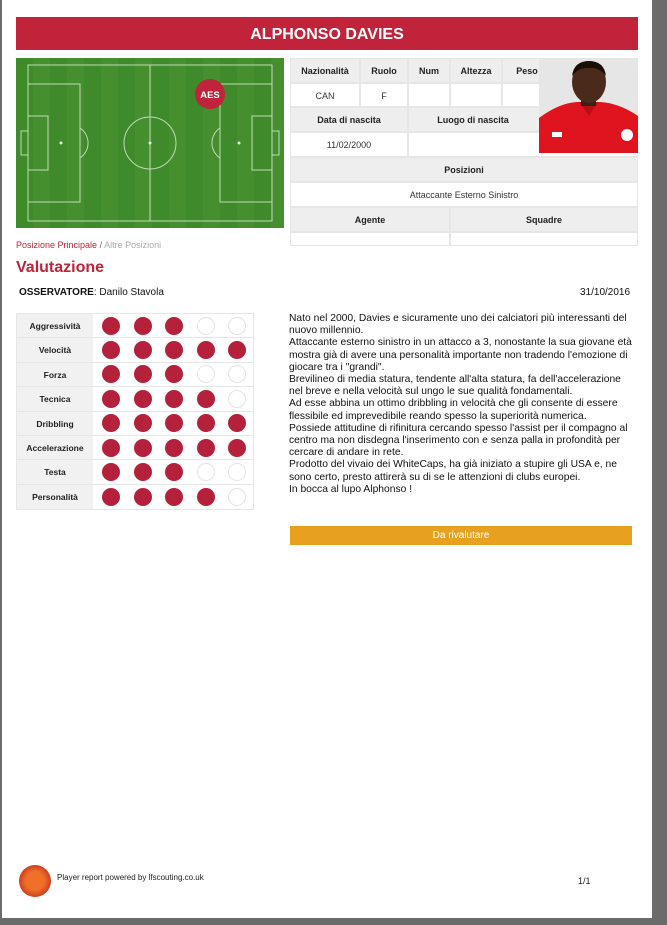  Describe the element at coordinates (384, 95) in the screenshot. I see `value-role: F` at that location.